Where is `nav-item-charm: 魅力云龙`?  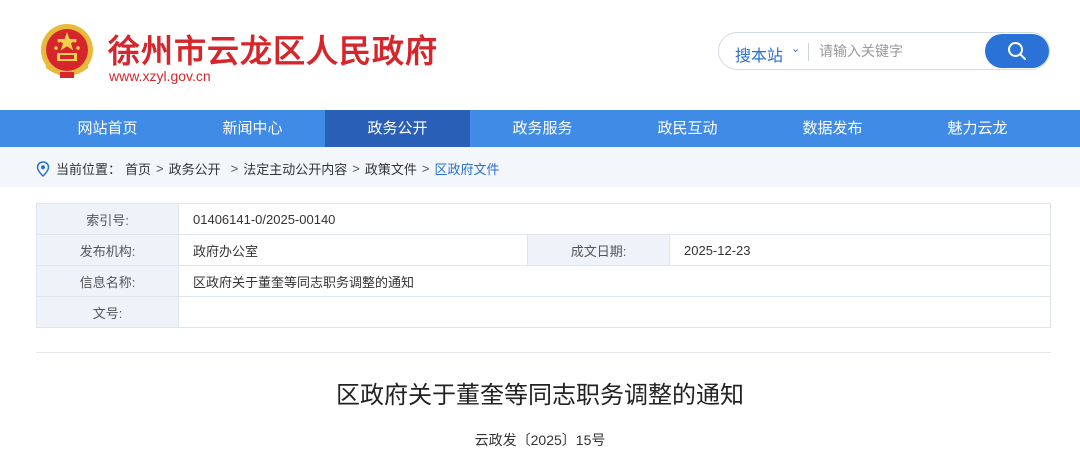
nav-item-charm: 魅力云龙 is located at coordinates (977, 128).